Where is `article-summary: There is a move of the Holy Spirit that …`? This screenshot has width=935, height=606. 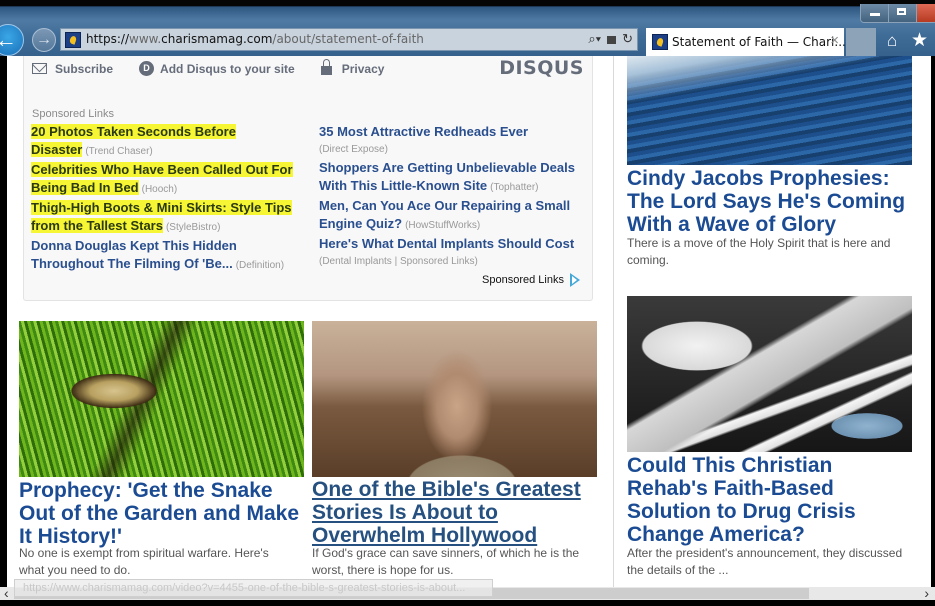
article-summary: There is a move of the Holy Spirit that … is located at coordinates (759, 251).